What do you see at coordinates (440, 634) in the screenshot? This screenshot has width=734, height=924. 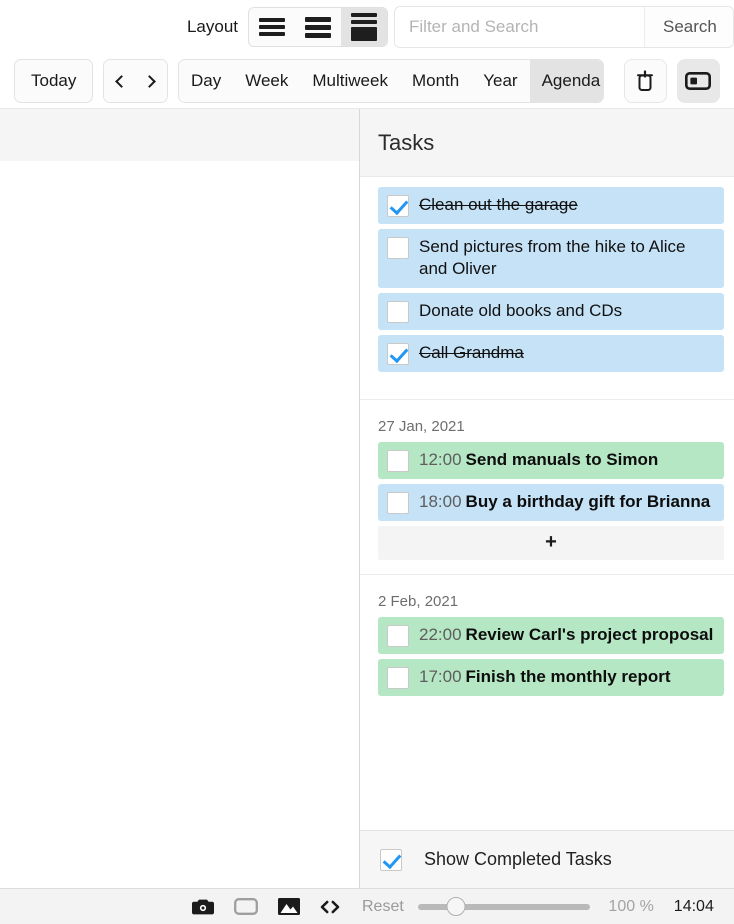 I see `event-time: 22:00` at bounding box center [440, 634].